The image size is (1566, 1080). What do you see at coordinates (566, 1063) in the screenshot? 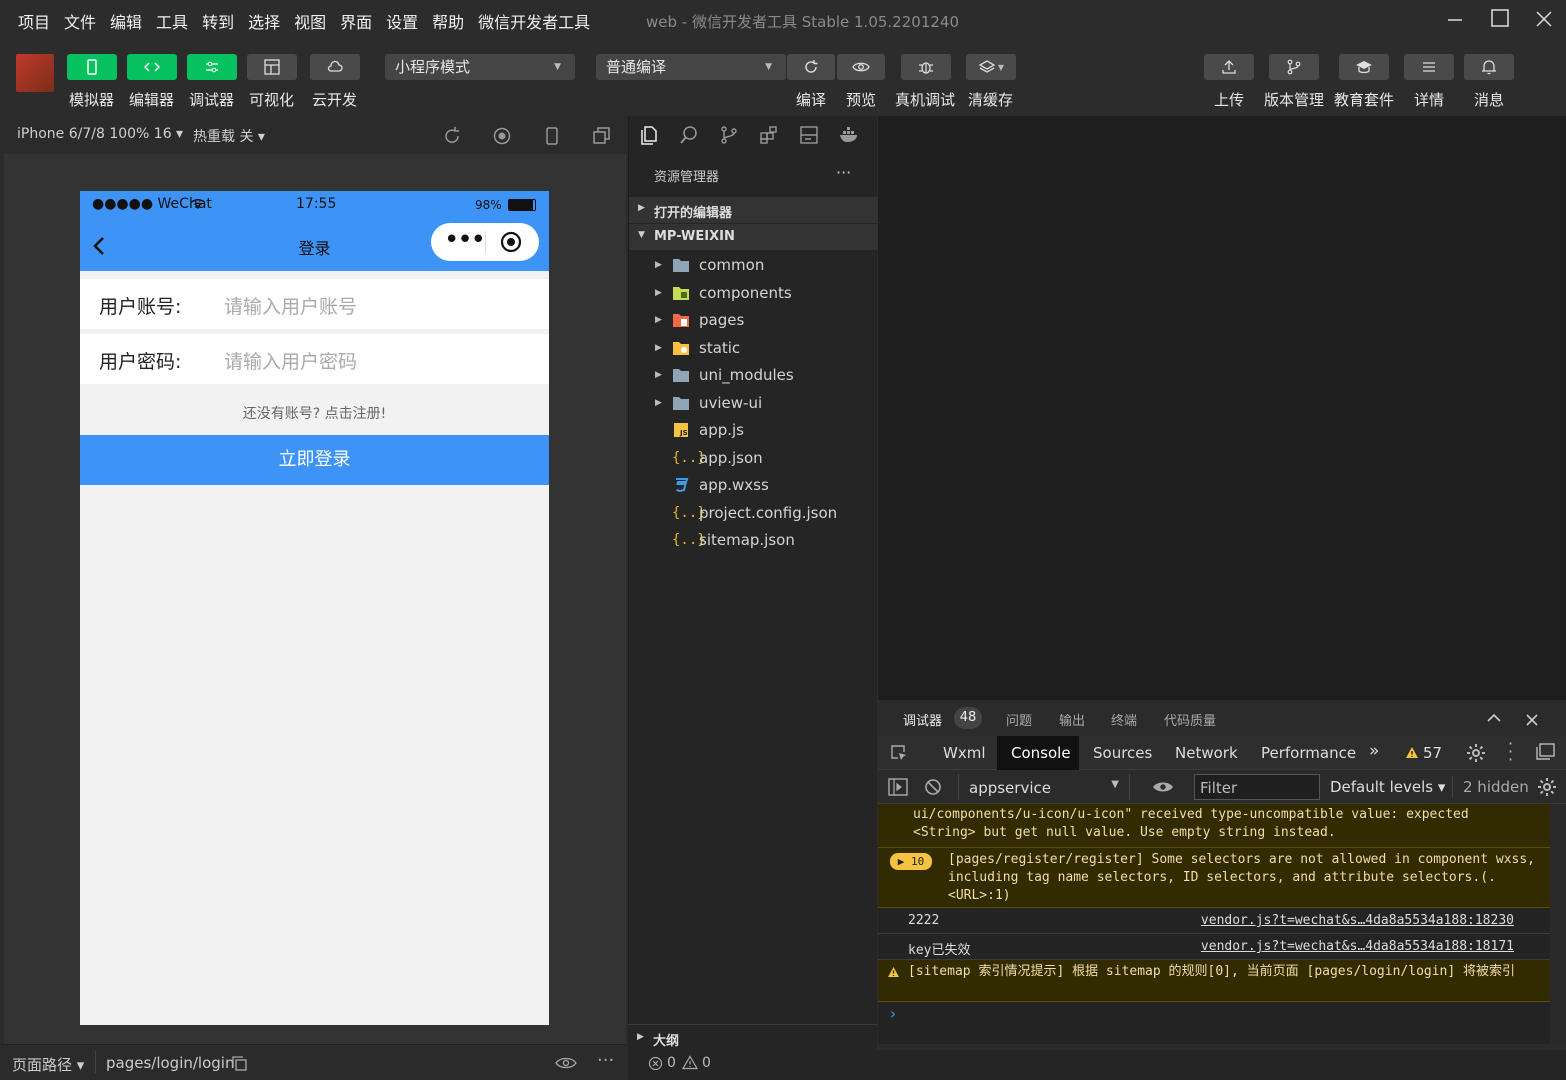
I see `eye-icon` at bounding box center [566, 1063].